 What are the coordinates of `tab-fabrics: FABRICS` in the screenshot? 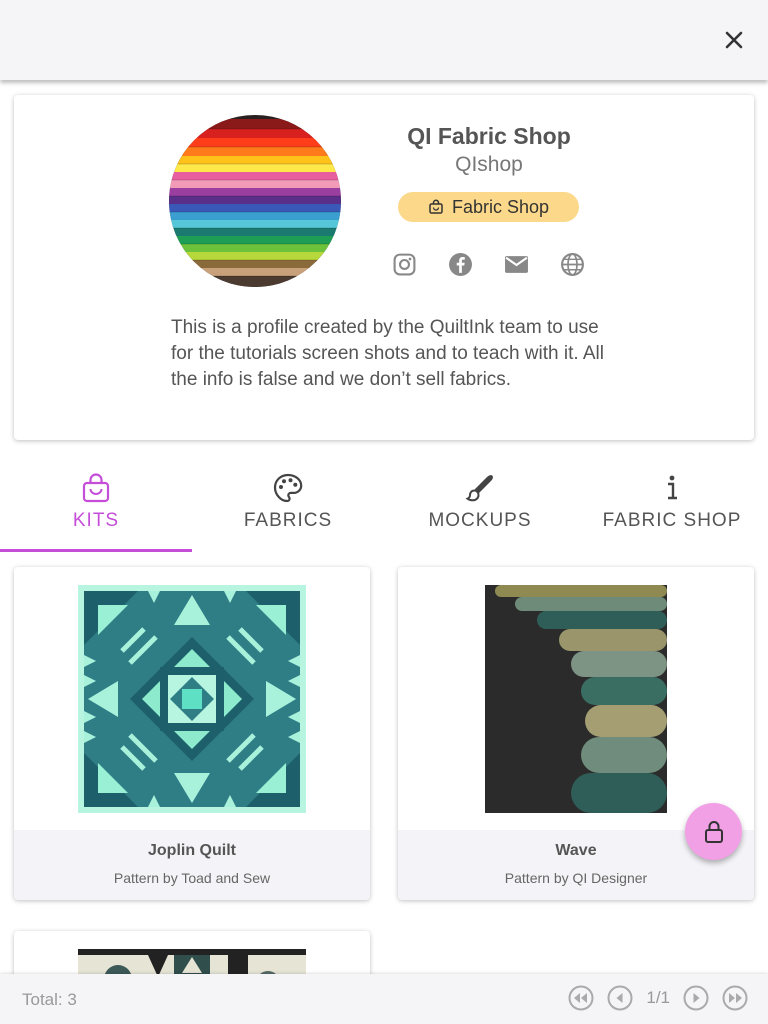 It's located at (288, 508).